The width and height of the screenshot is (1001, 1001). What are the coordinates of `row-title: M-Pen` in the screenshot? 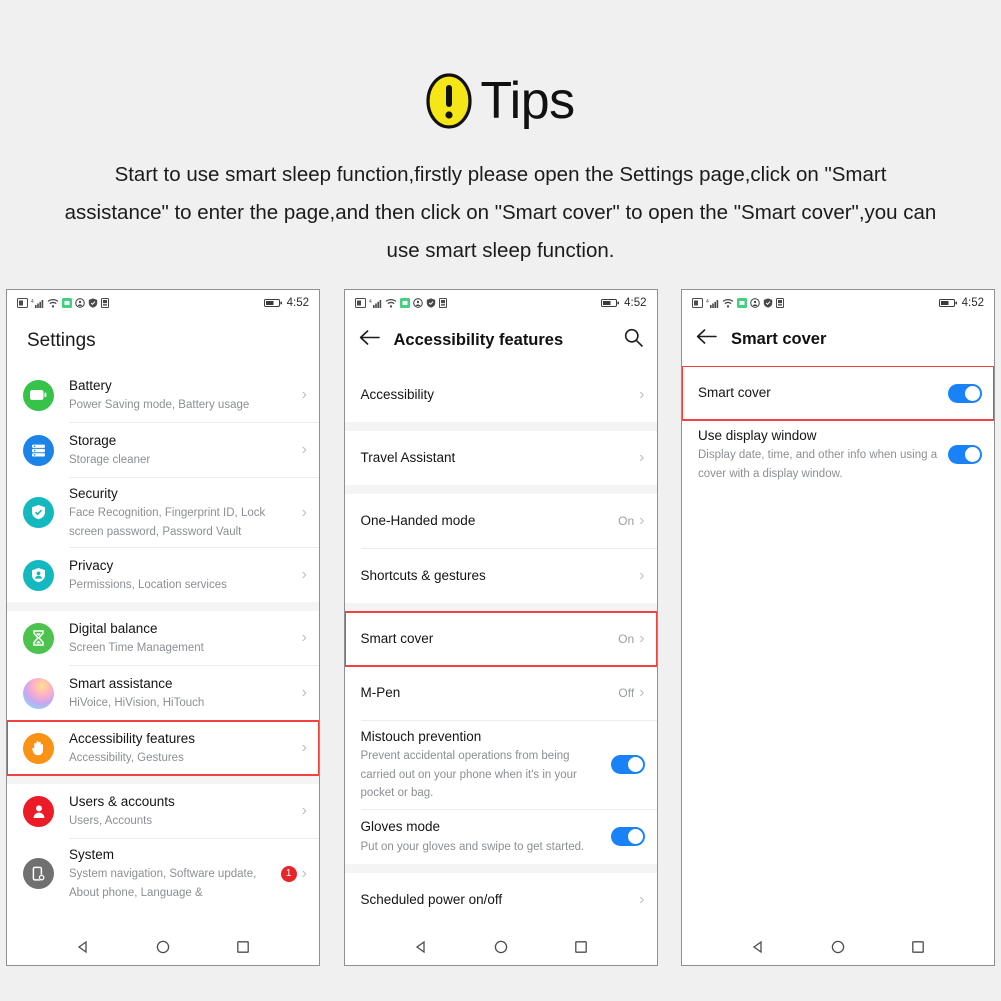 It's located at (380, 692).